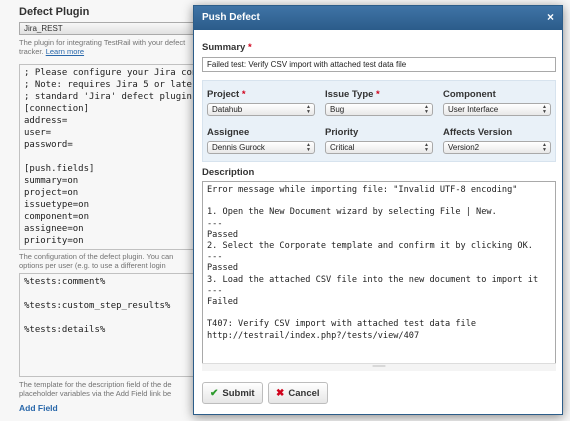 Image resolution: width=570 pixels, height=421 pixels. I want to click on affects-version-value: Version2, so click(464, 147).